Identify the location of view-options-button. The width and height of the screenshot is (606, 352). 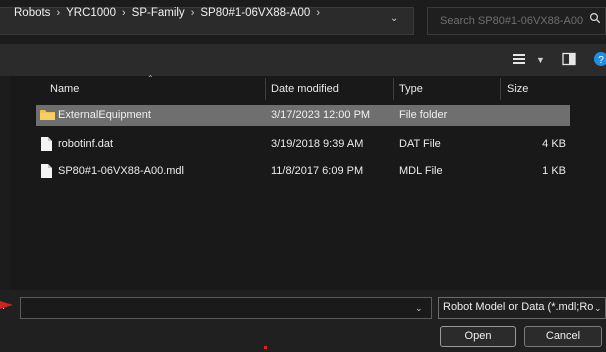
(519, 59).